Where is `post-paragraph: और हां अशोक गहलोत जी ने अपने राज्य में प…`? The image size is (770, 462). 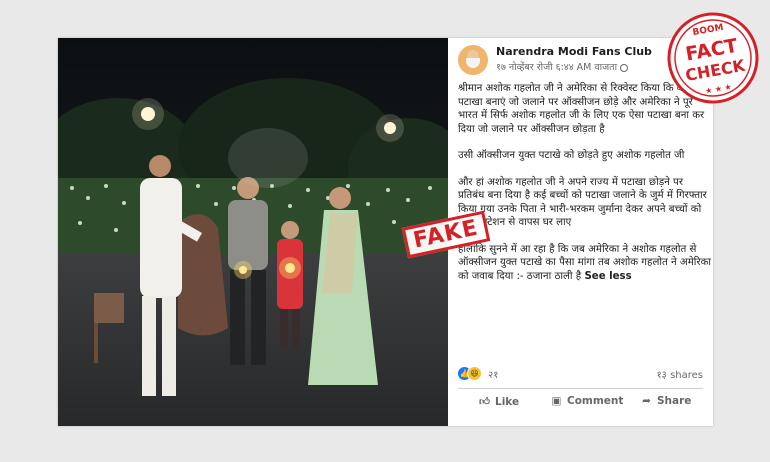 post-paragraph: और हां अशोक गहलोत जी ने अपने राज्य में प… is located at coordinates (582, 202).